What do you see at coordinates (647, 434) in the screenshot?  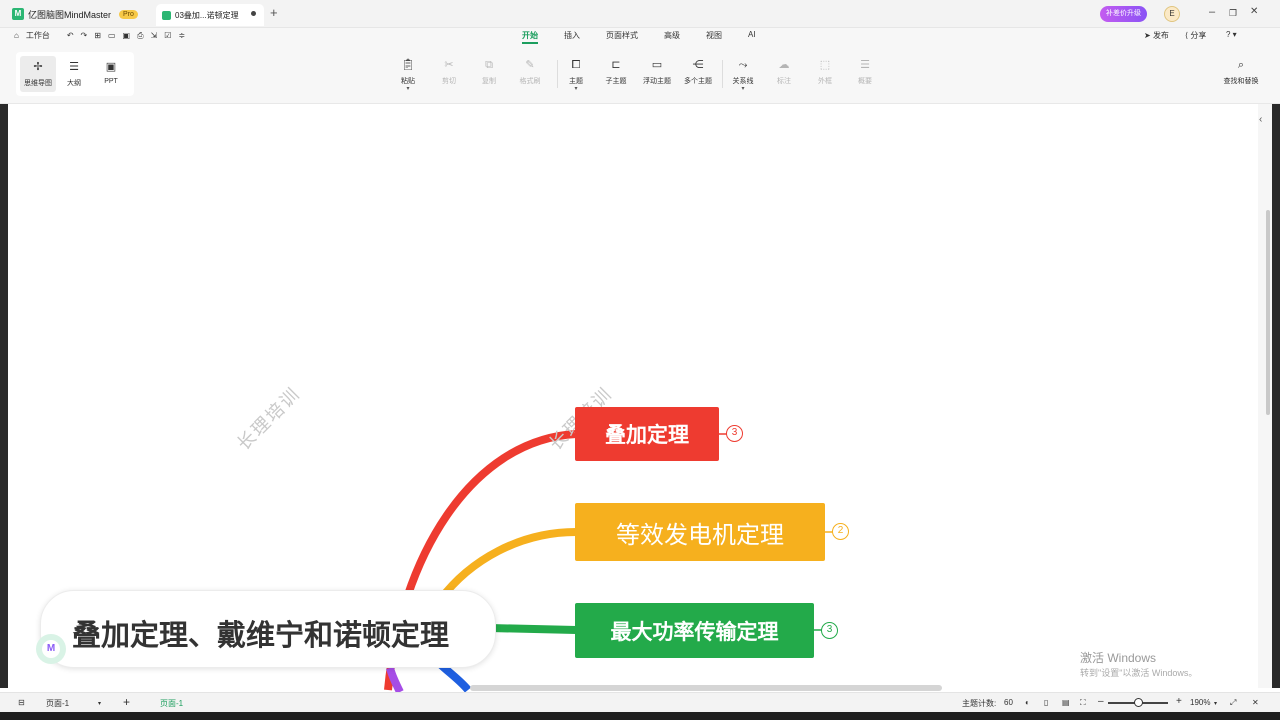 I see `topic-superposition: 叠加定理` at bounding box center [647, 434].